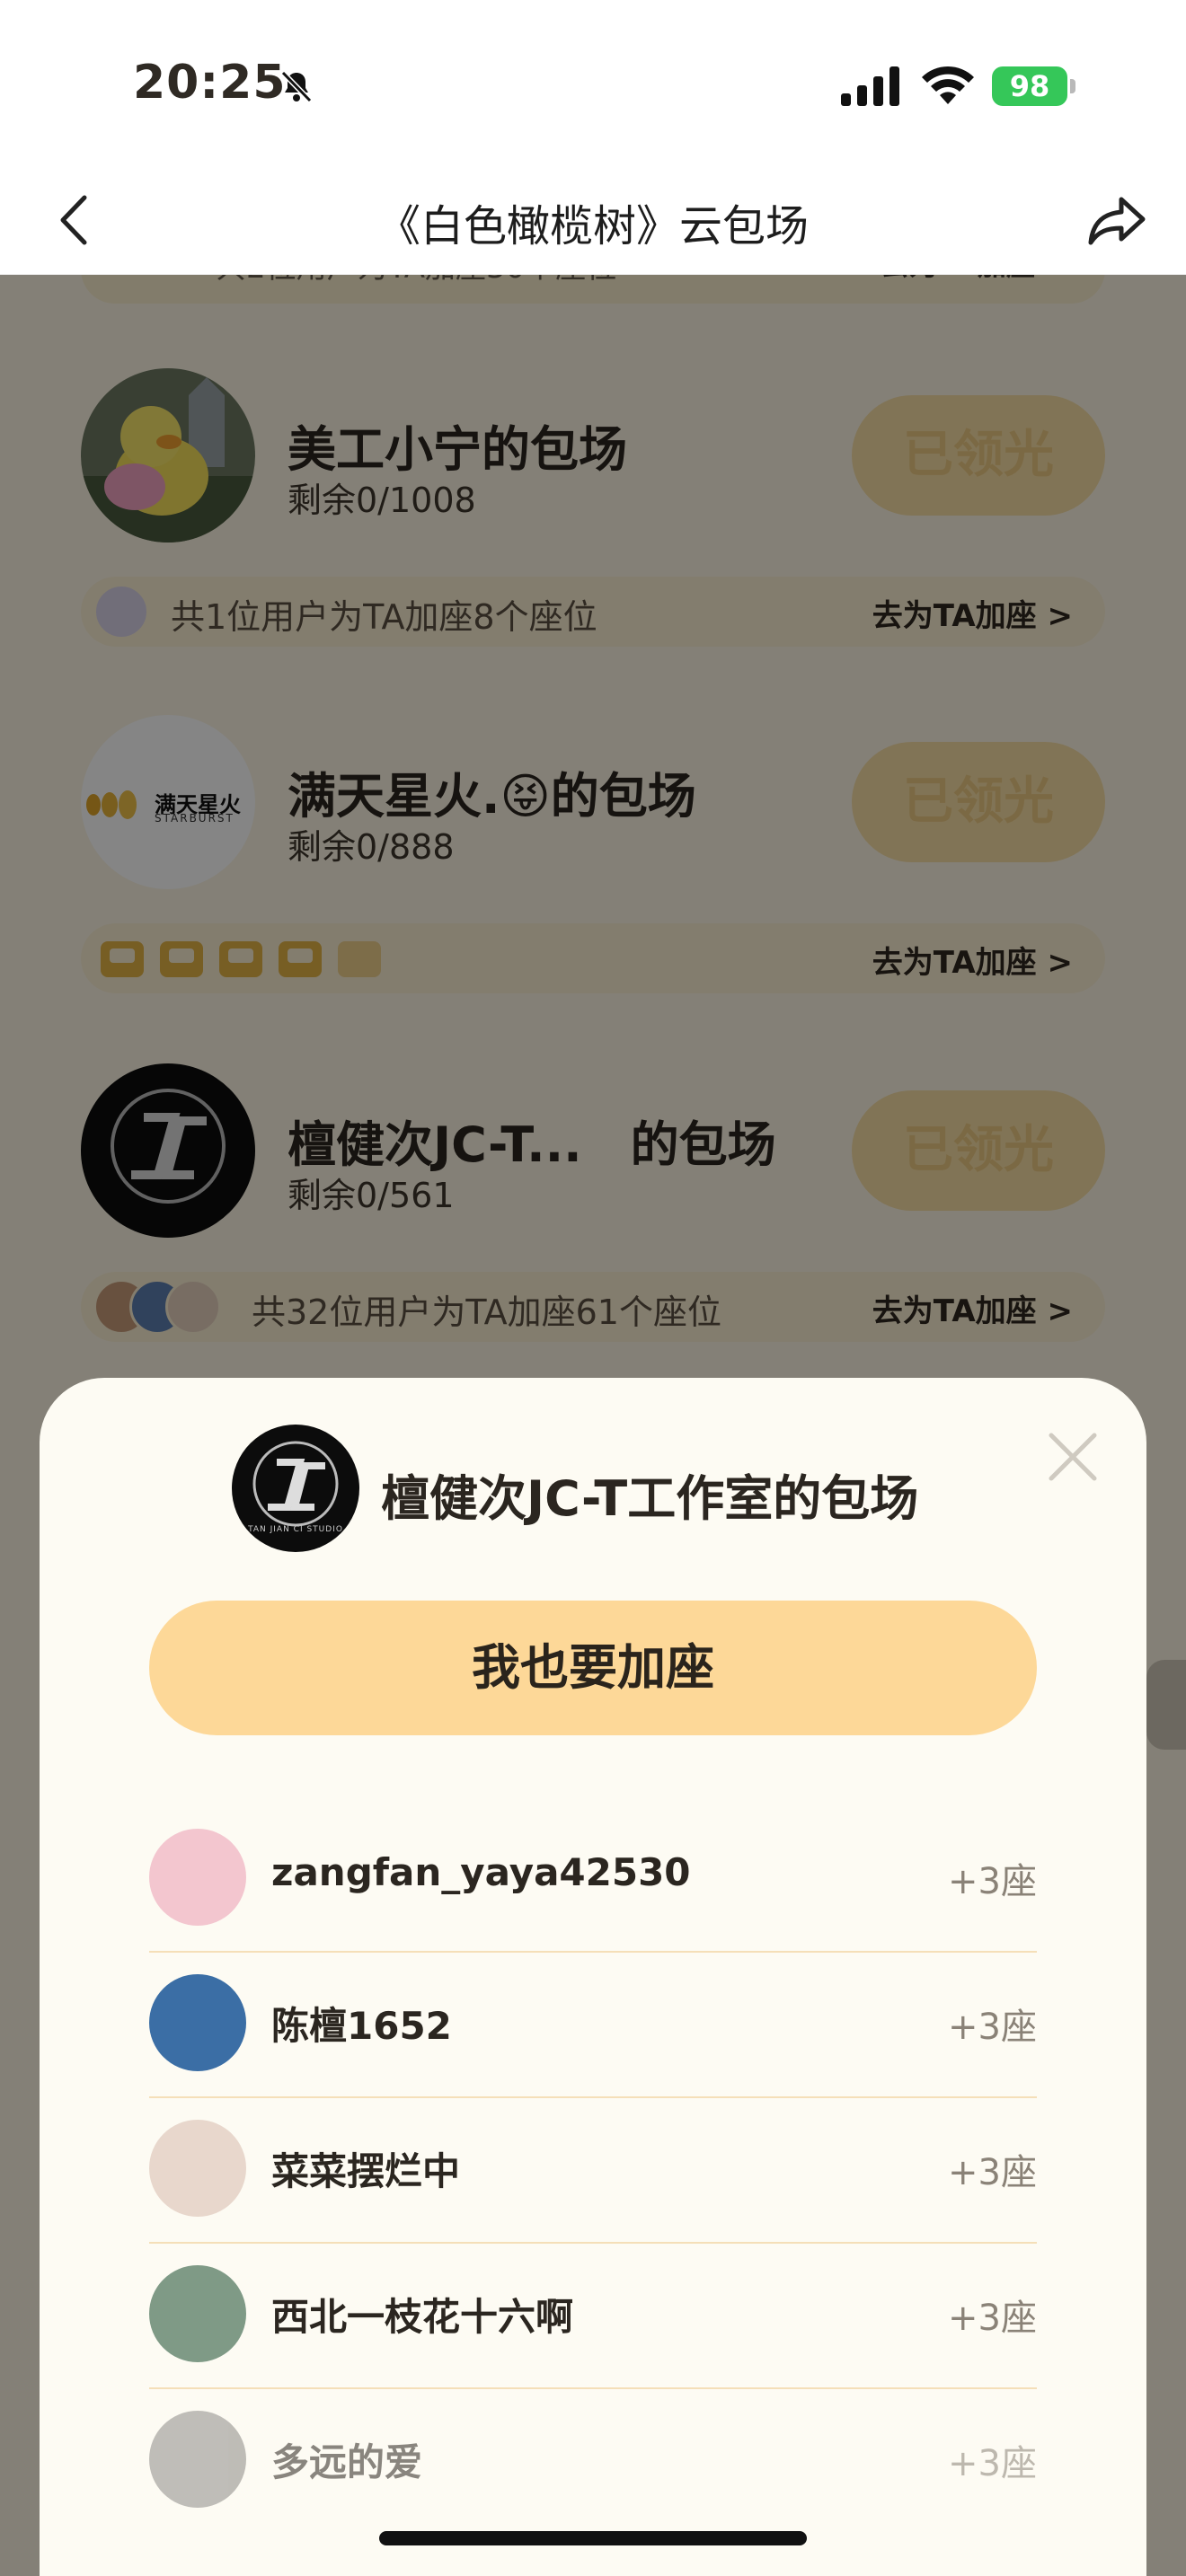 This screenshot has height=2576, width=1186. What do you see at coordinates (366, 2171) in the screenshot?
I see `user-name: 菜菜摆烂中` at bounding box center [366, 2171].